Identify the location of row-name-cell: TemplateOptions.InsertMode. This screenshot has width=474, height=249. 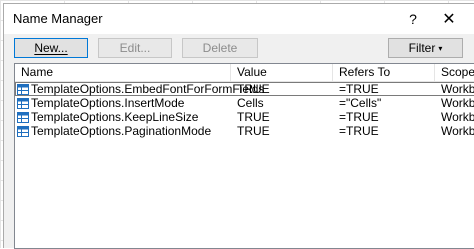
(124, 103).